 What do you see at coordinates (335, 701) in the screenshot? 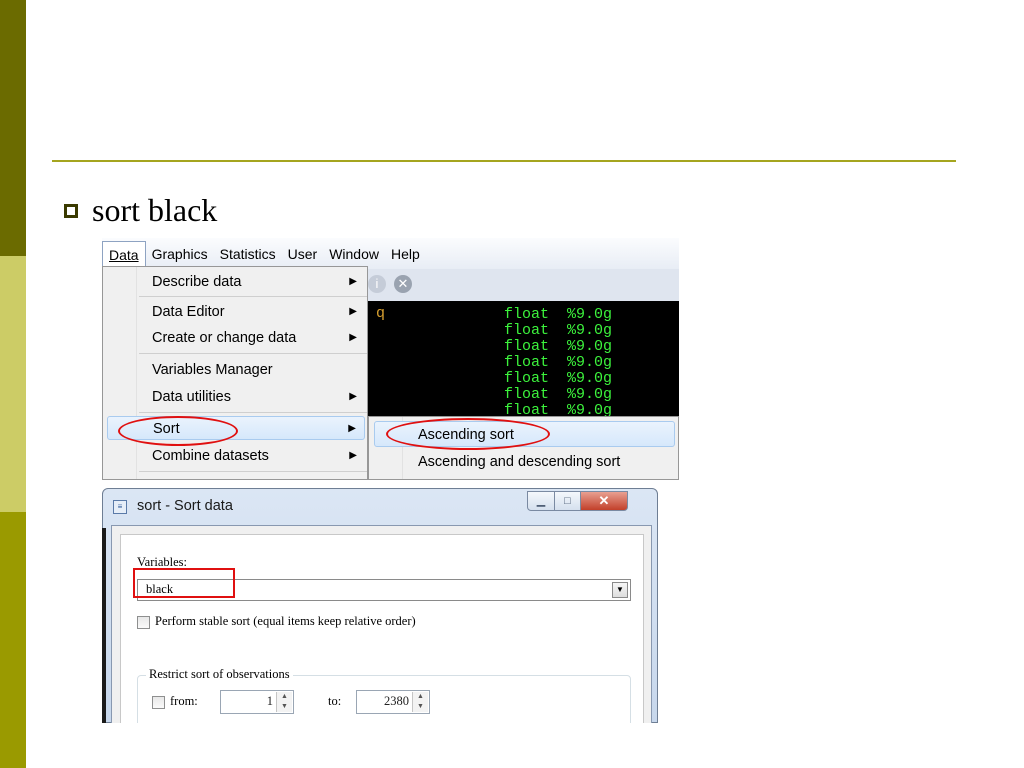
I see `to-label: to:` at bounding box center [335, 701].